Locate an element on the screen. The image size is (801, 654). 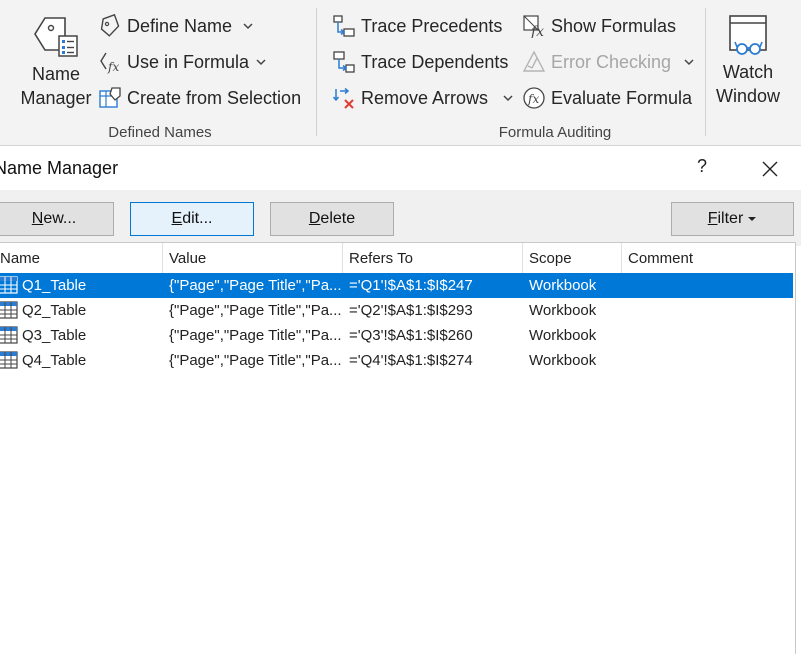
cell-name: Q4_Table is located at coordinates (54, 360).